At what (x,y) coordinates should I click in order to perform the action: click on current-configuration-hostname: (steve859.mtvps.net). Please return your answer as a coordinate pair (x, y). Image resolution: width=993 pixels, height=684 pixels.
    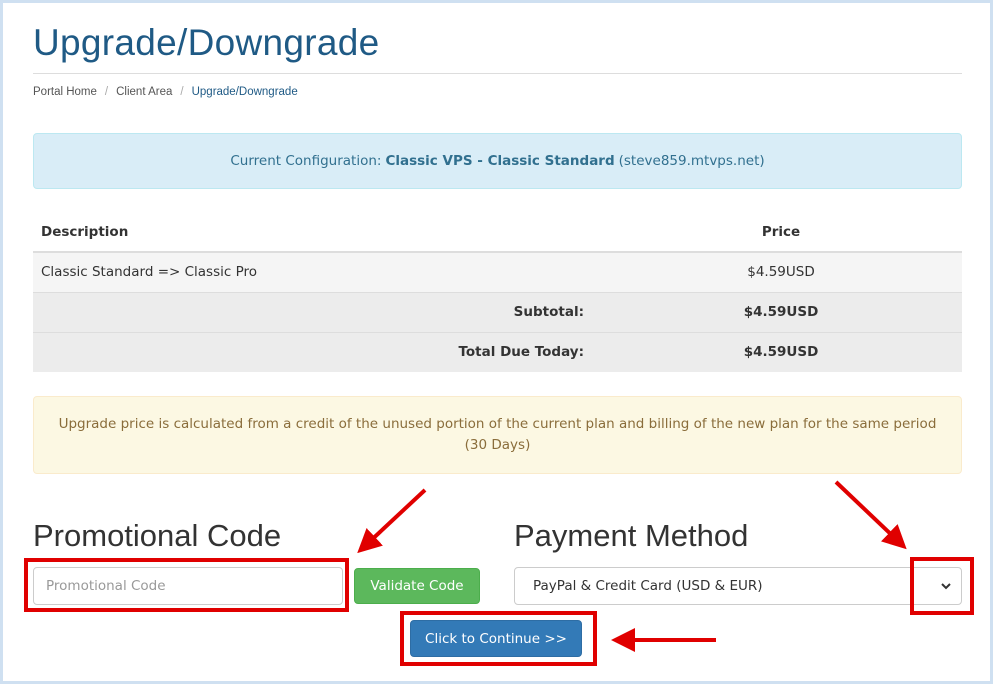
    Looking at the image, I should click on (691, 161).